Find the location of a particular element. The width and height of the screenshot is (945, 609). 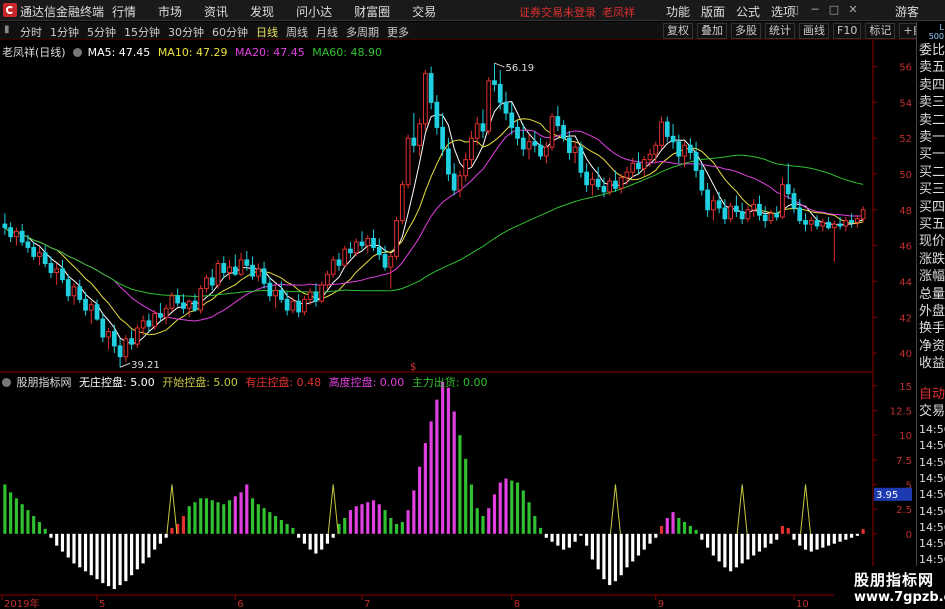

tool-button: F10 is located at coordinates (847, 31).